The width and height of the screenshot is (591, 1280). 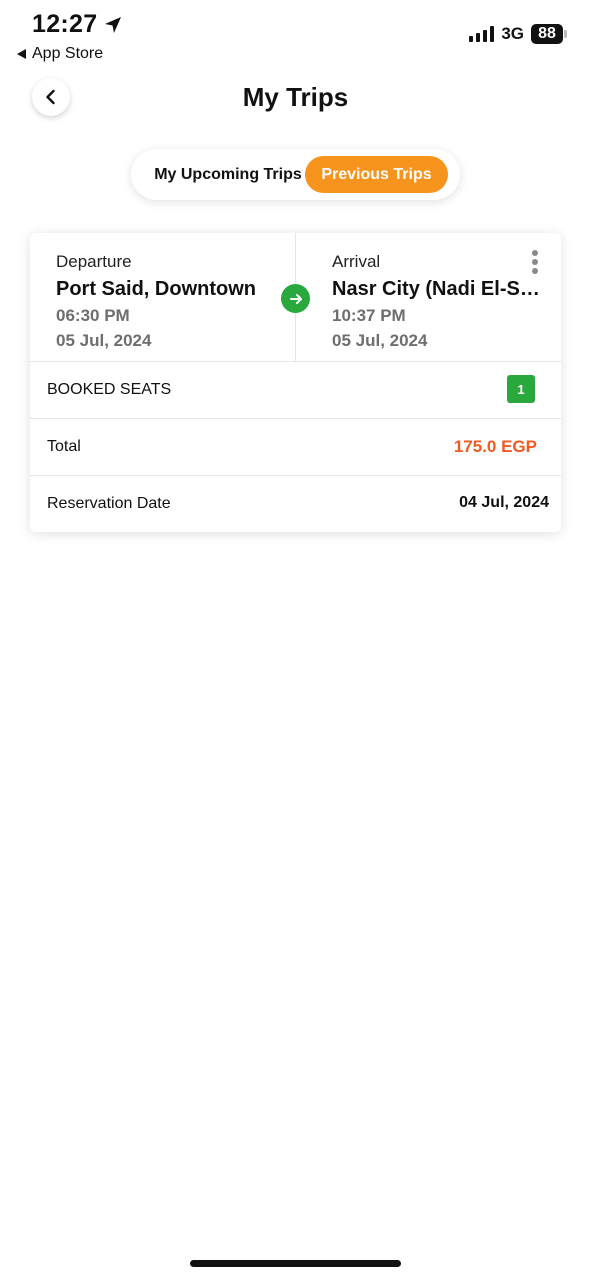 What do you see at coordinates (380, 340) in the screenshot?
I see `arrival-date: 05 Jul, 2024` at bounding box center [380, 340].